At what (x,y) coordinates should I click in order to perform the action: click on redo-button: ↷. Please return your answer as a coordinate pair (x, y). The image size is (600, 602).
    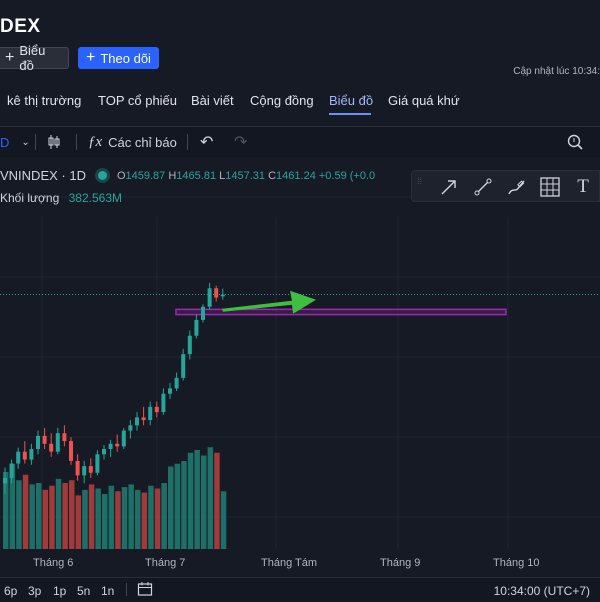
    Looking at the image, I should click on (240, 142).